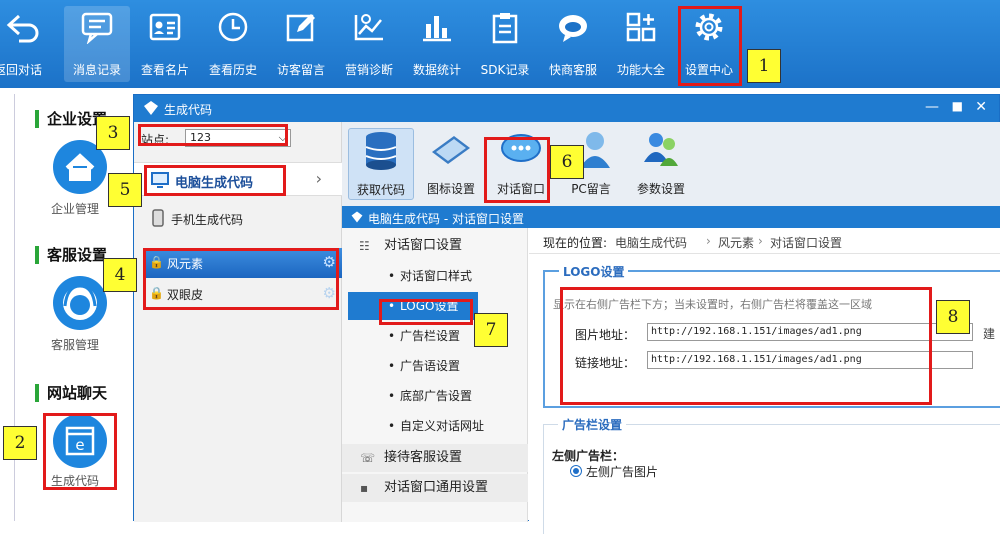 This screenshot has width=1000, height=534. I want to click on chart-line-icon, so click(368, 27).